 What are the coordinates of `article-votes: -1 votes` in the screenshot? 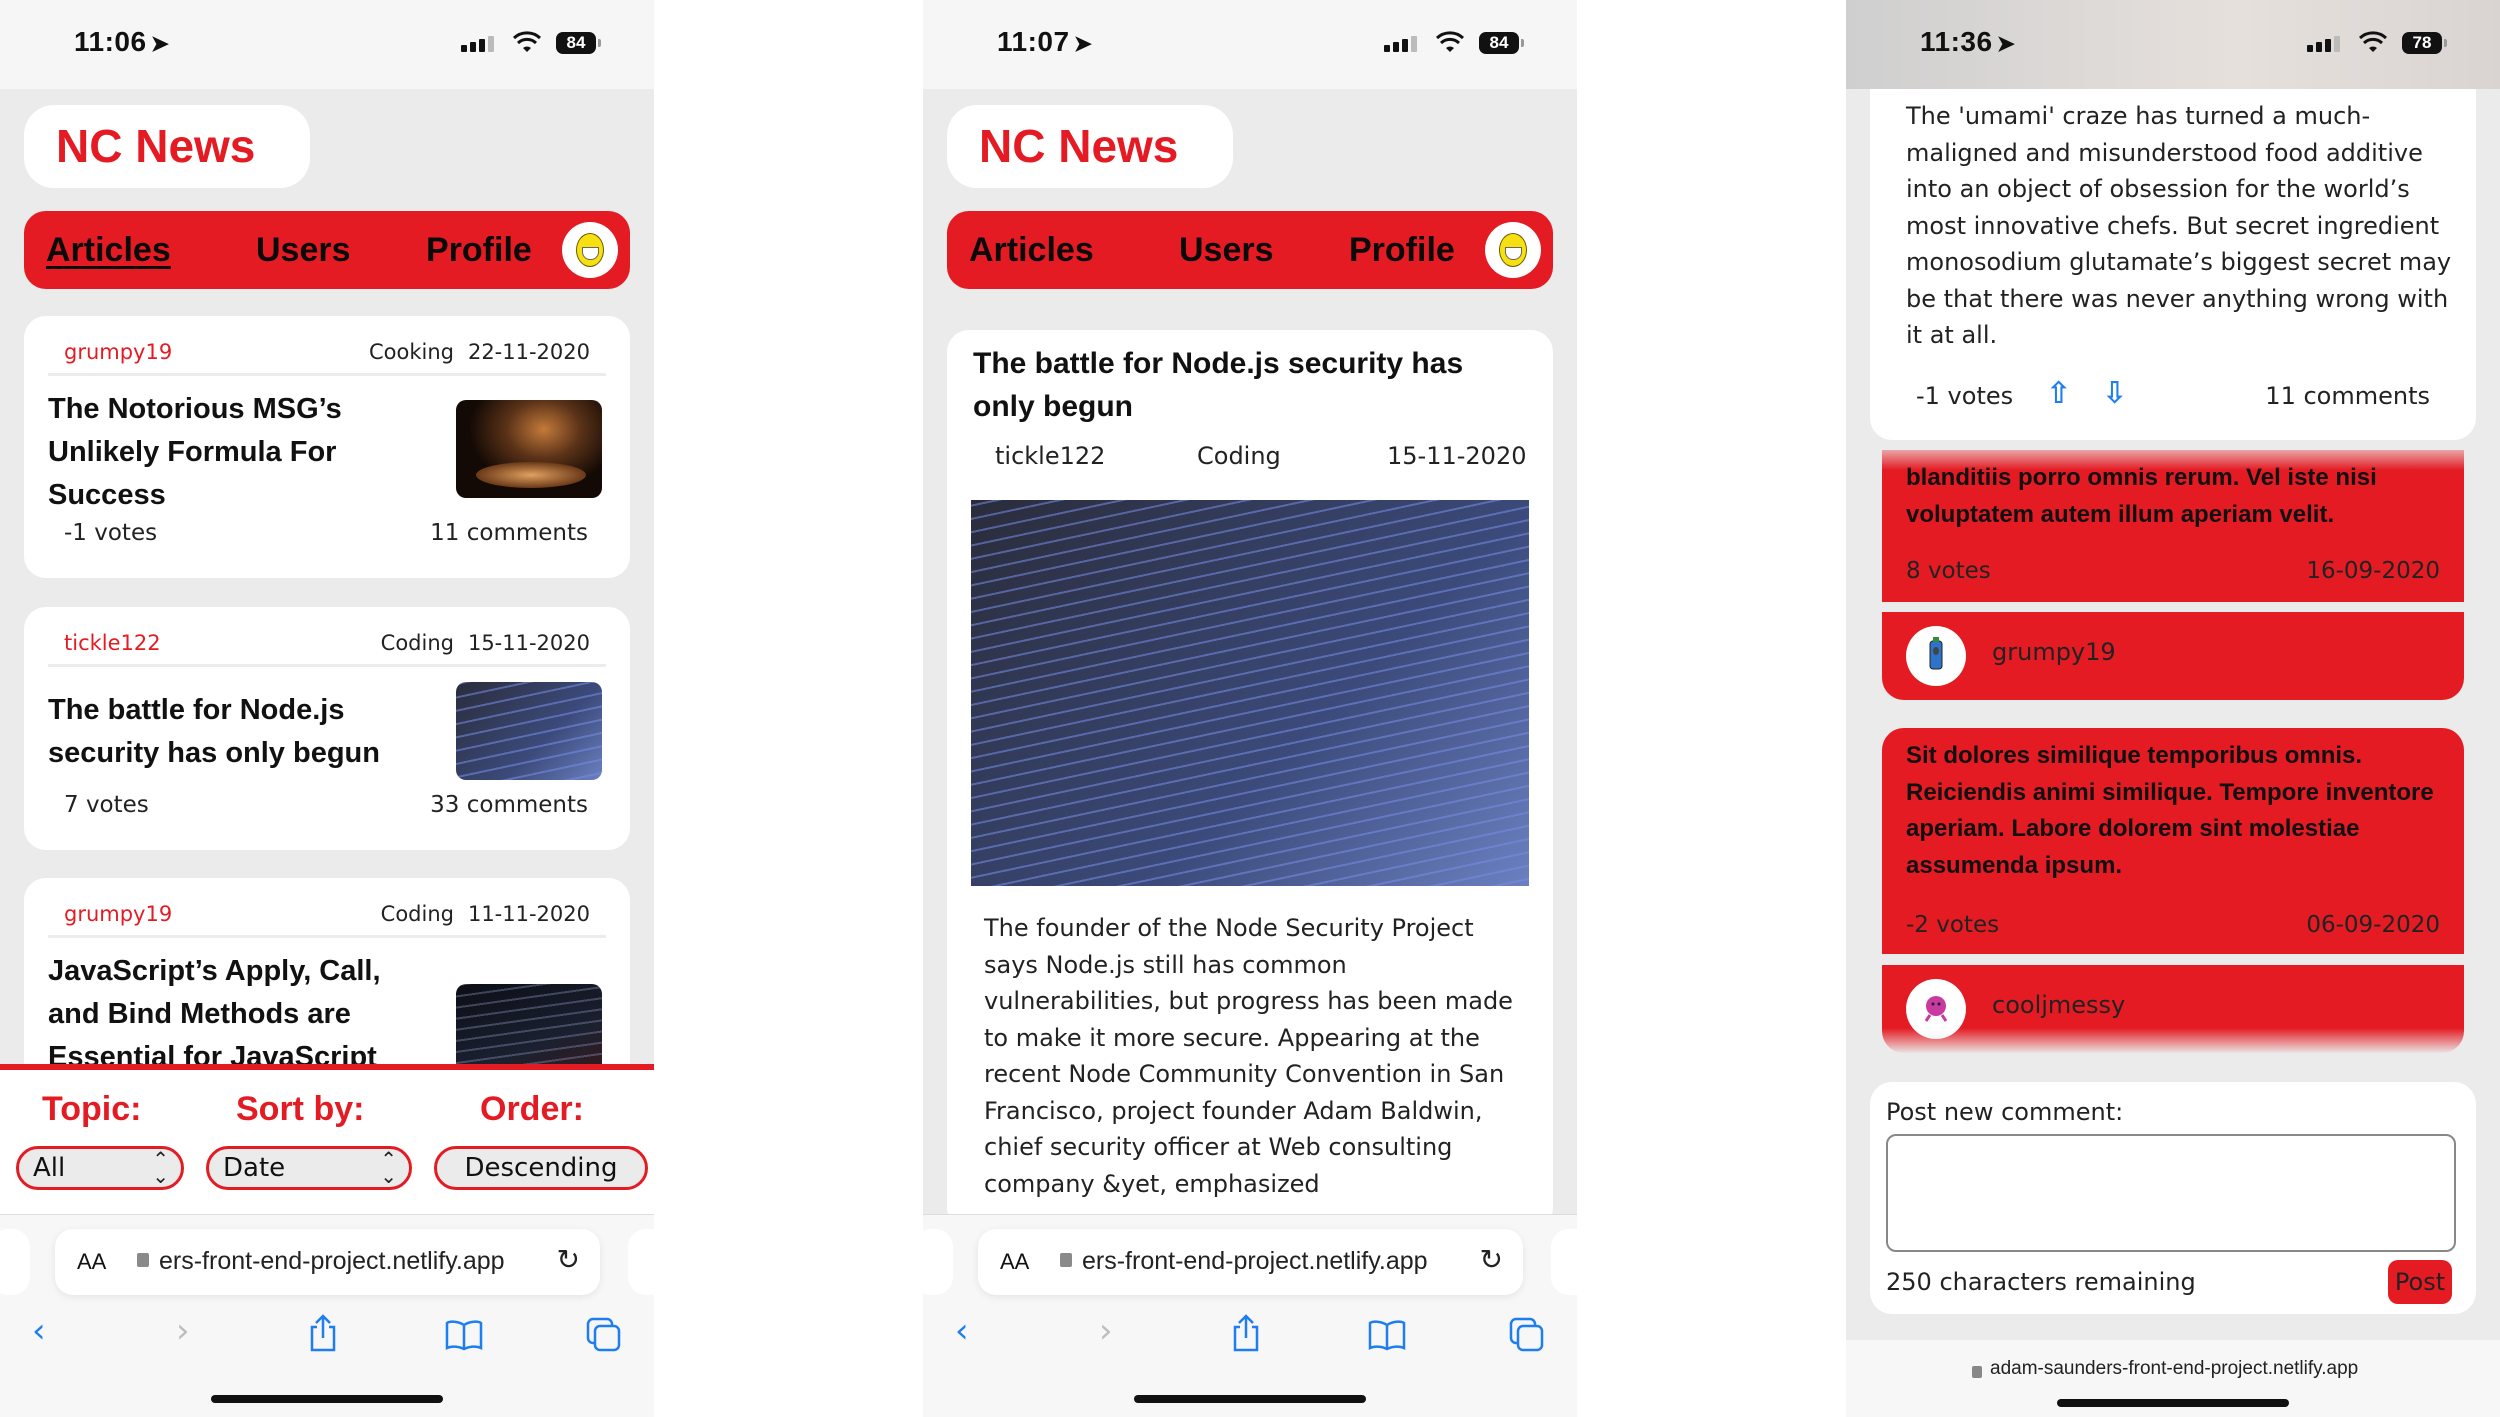 It's located at (1965, 396).